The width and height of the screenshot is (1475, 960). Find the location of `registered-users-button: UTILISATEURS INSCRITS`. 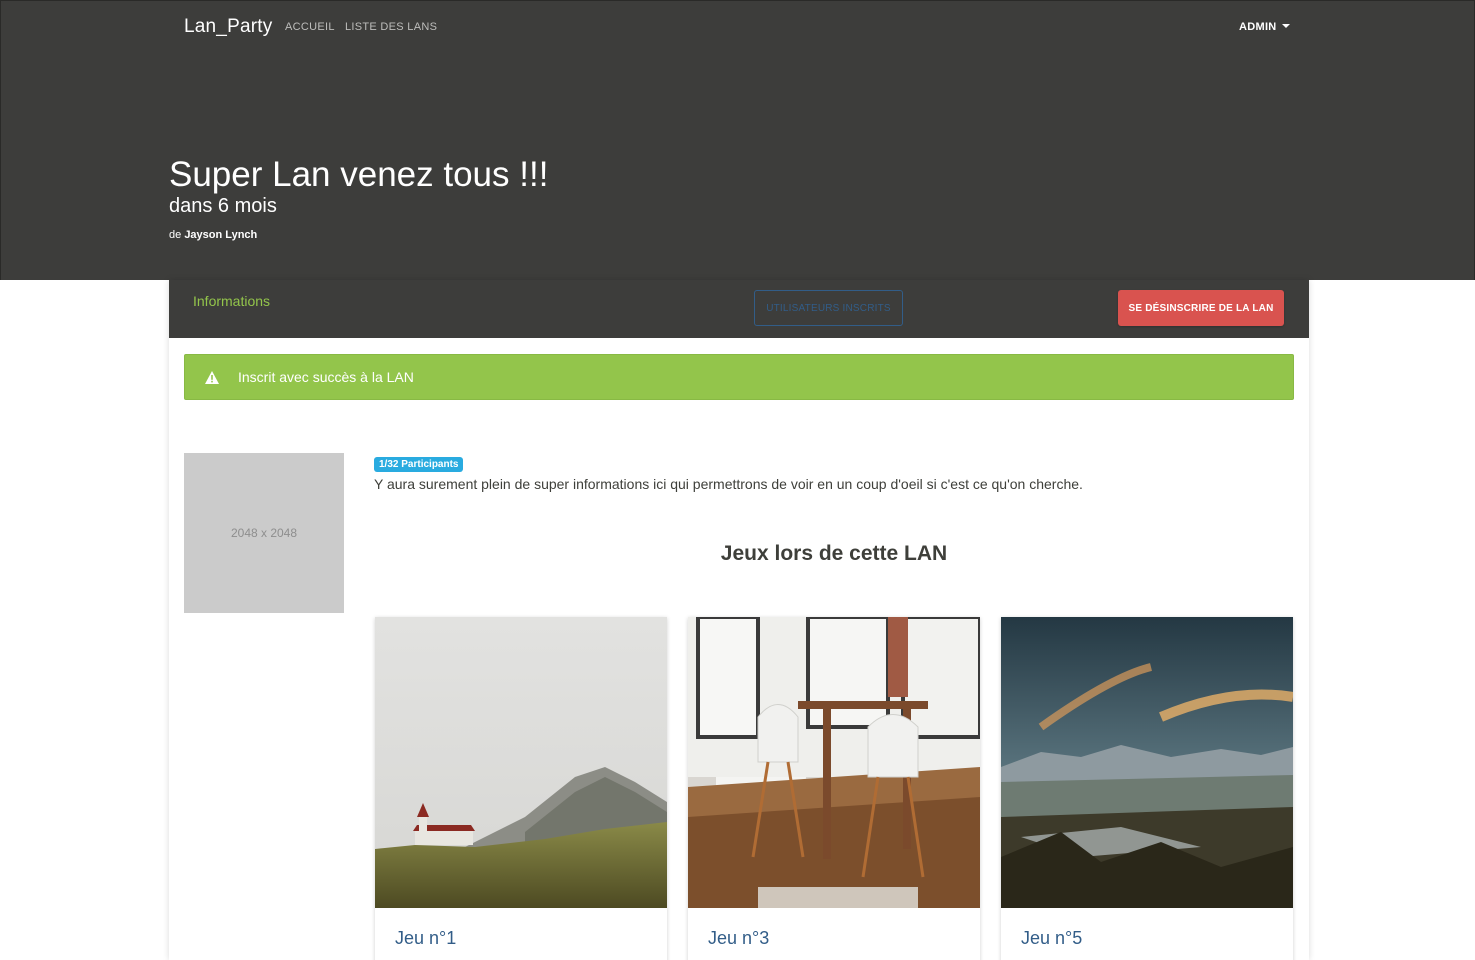

registered-users-button: UTILISATEURS INSCRITS is located at coordinates (828, 308).